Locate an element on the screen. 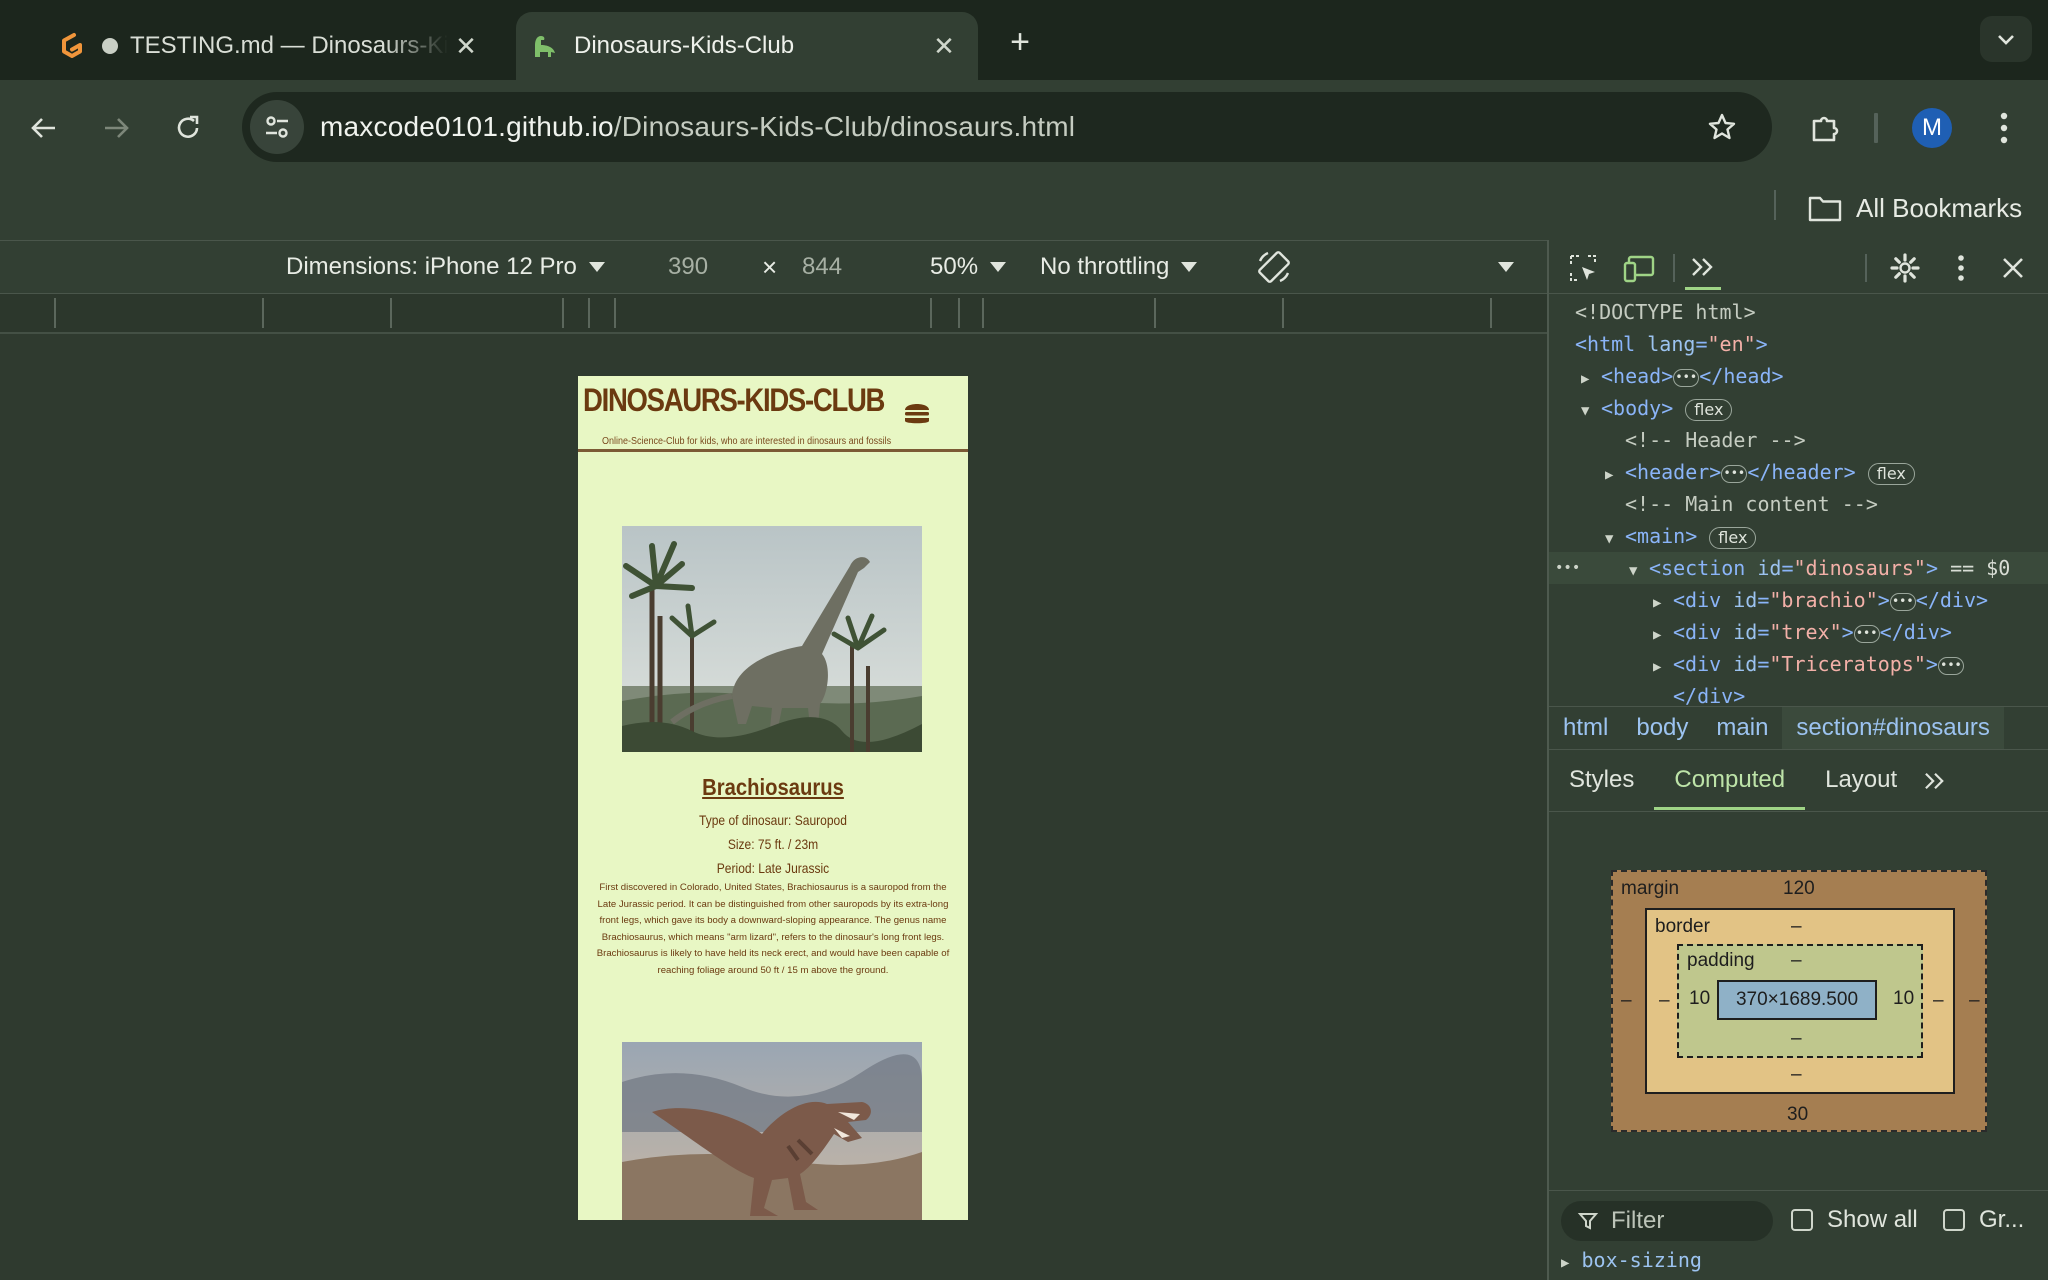  more-options-dots: ••• is located at coordinates (1567, 568).